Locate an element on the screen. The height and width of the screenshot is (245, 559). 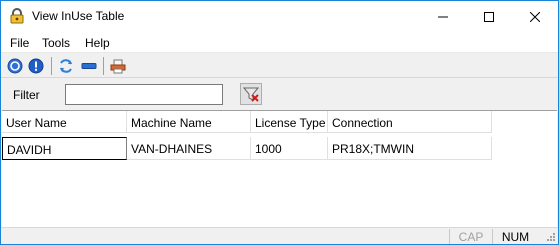
refresh-icon is located at coordinates (66, 66).